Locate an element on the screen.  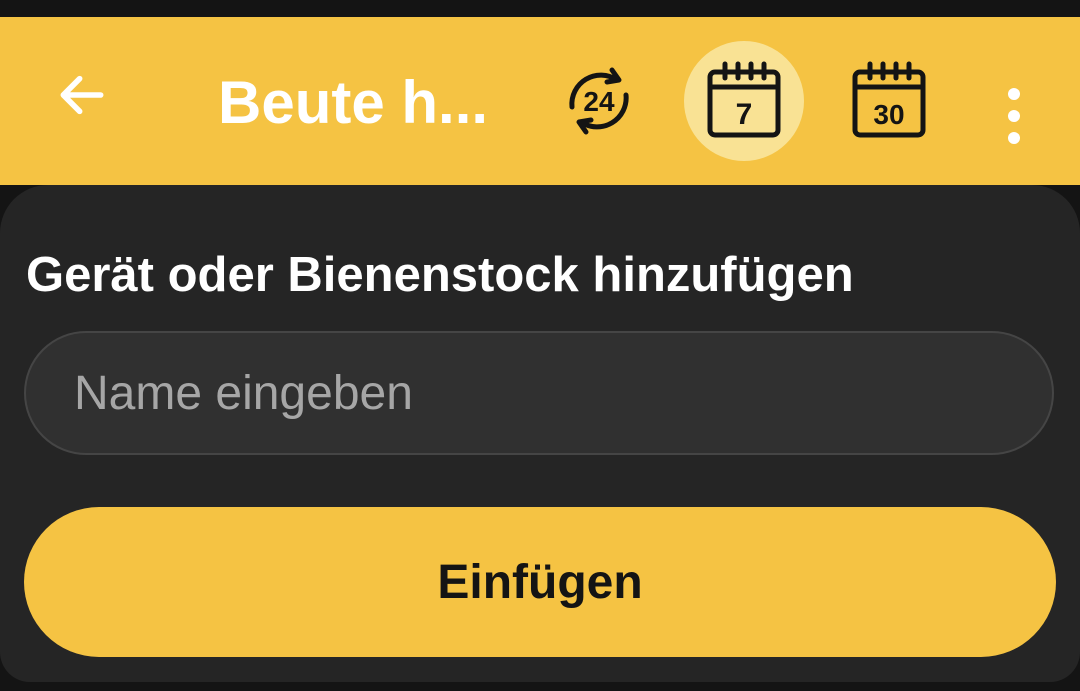
calendar-30-icon: 30 is located at coordinates (889, 99).